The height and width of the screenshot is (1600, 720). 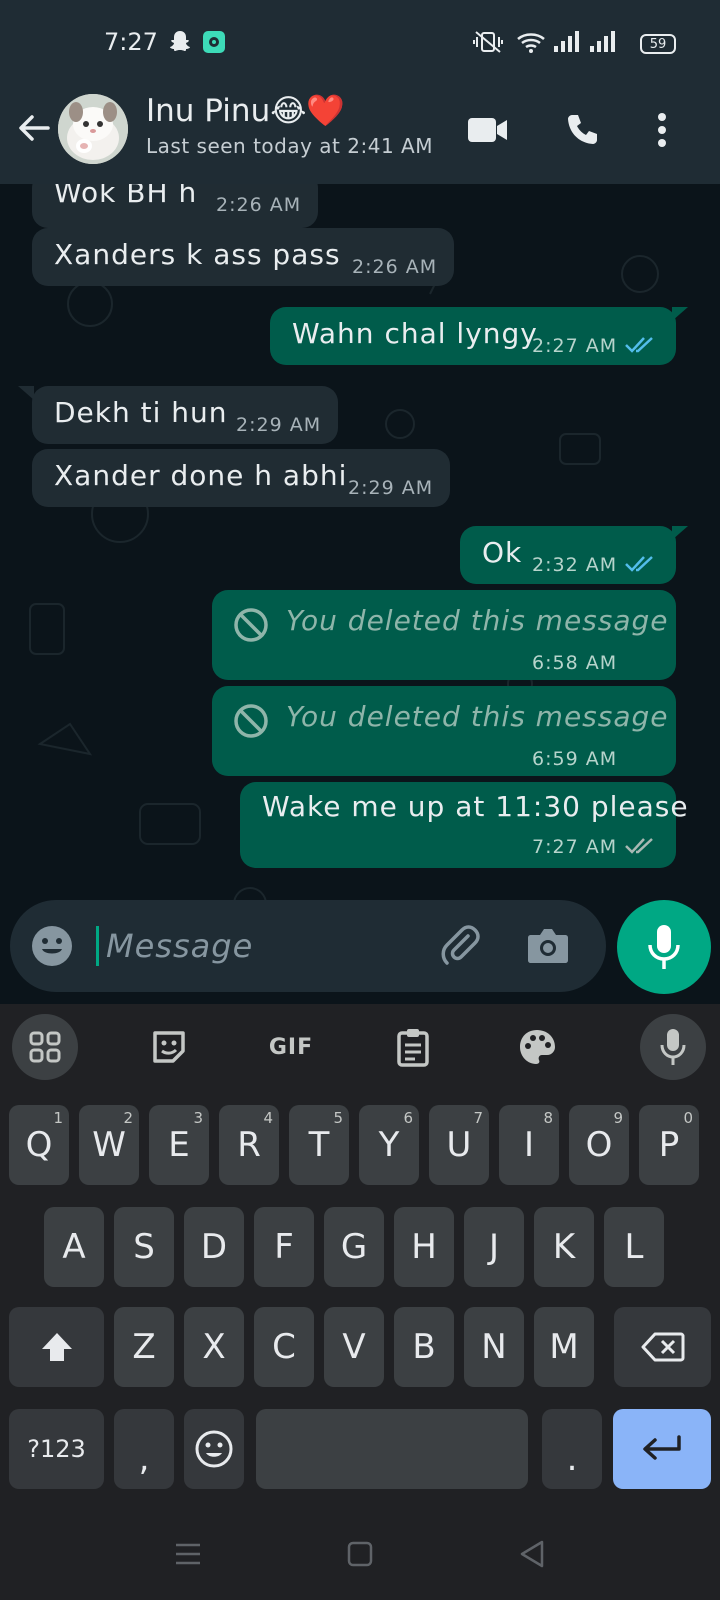 I want to click on key-hint: 4, so click(x=268, y=1118).